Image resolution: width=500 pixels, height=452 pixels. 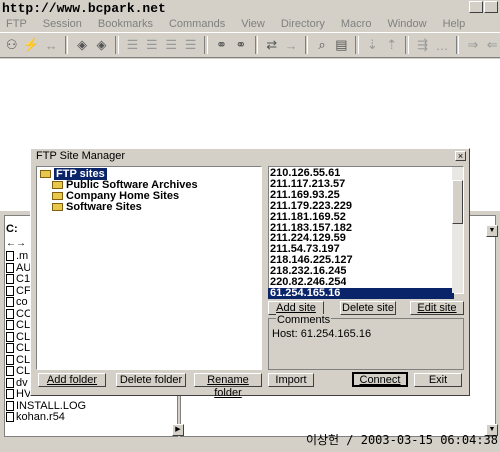 What do you see at coordinates (271, 45) in the screenshot?
I see `transfer-icon: ⇄` at bounding box center [271, 45].